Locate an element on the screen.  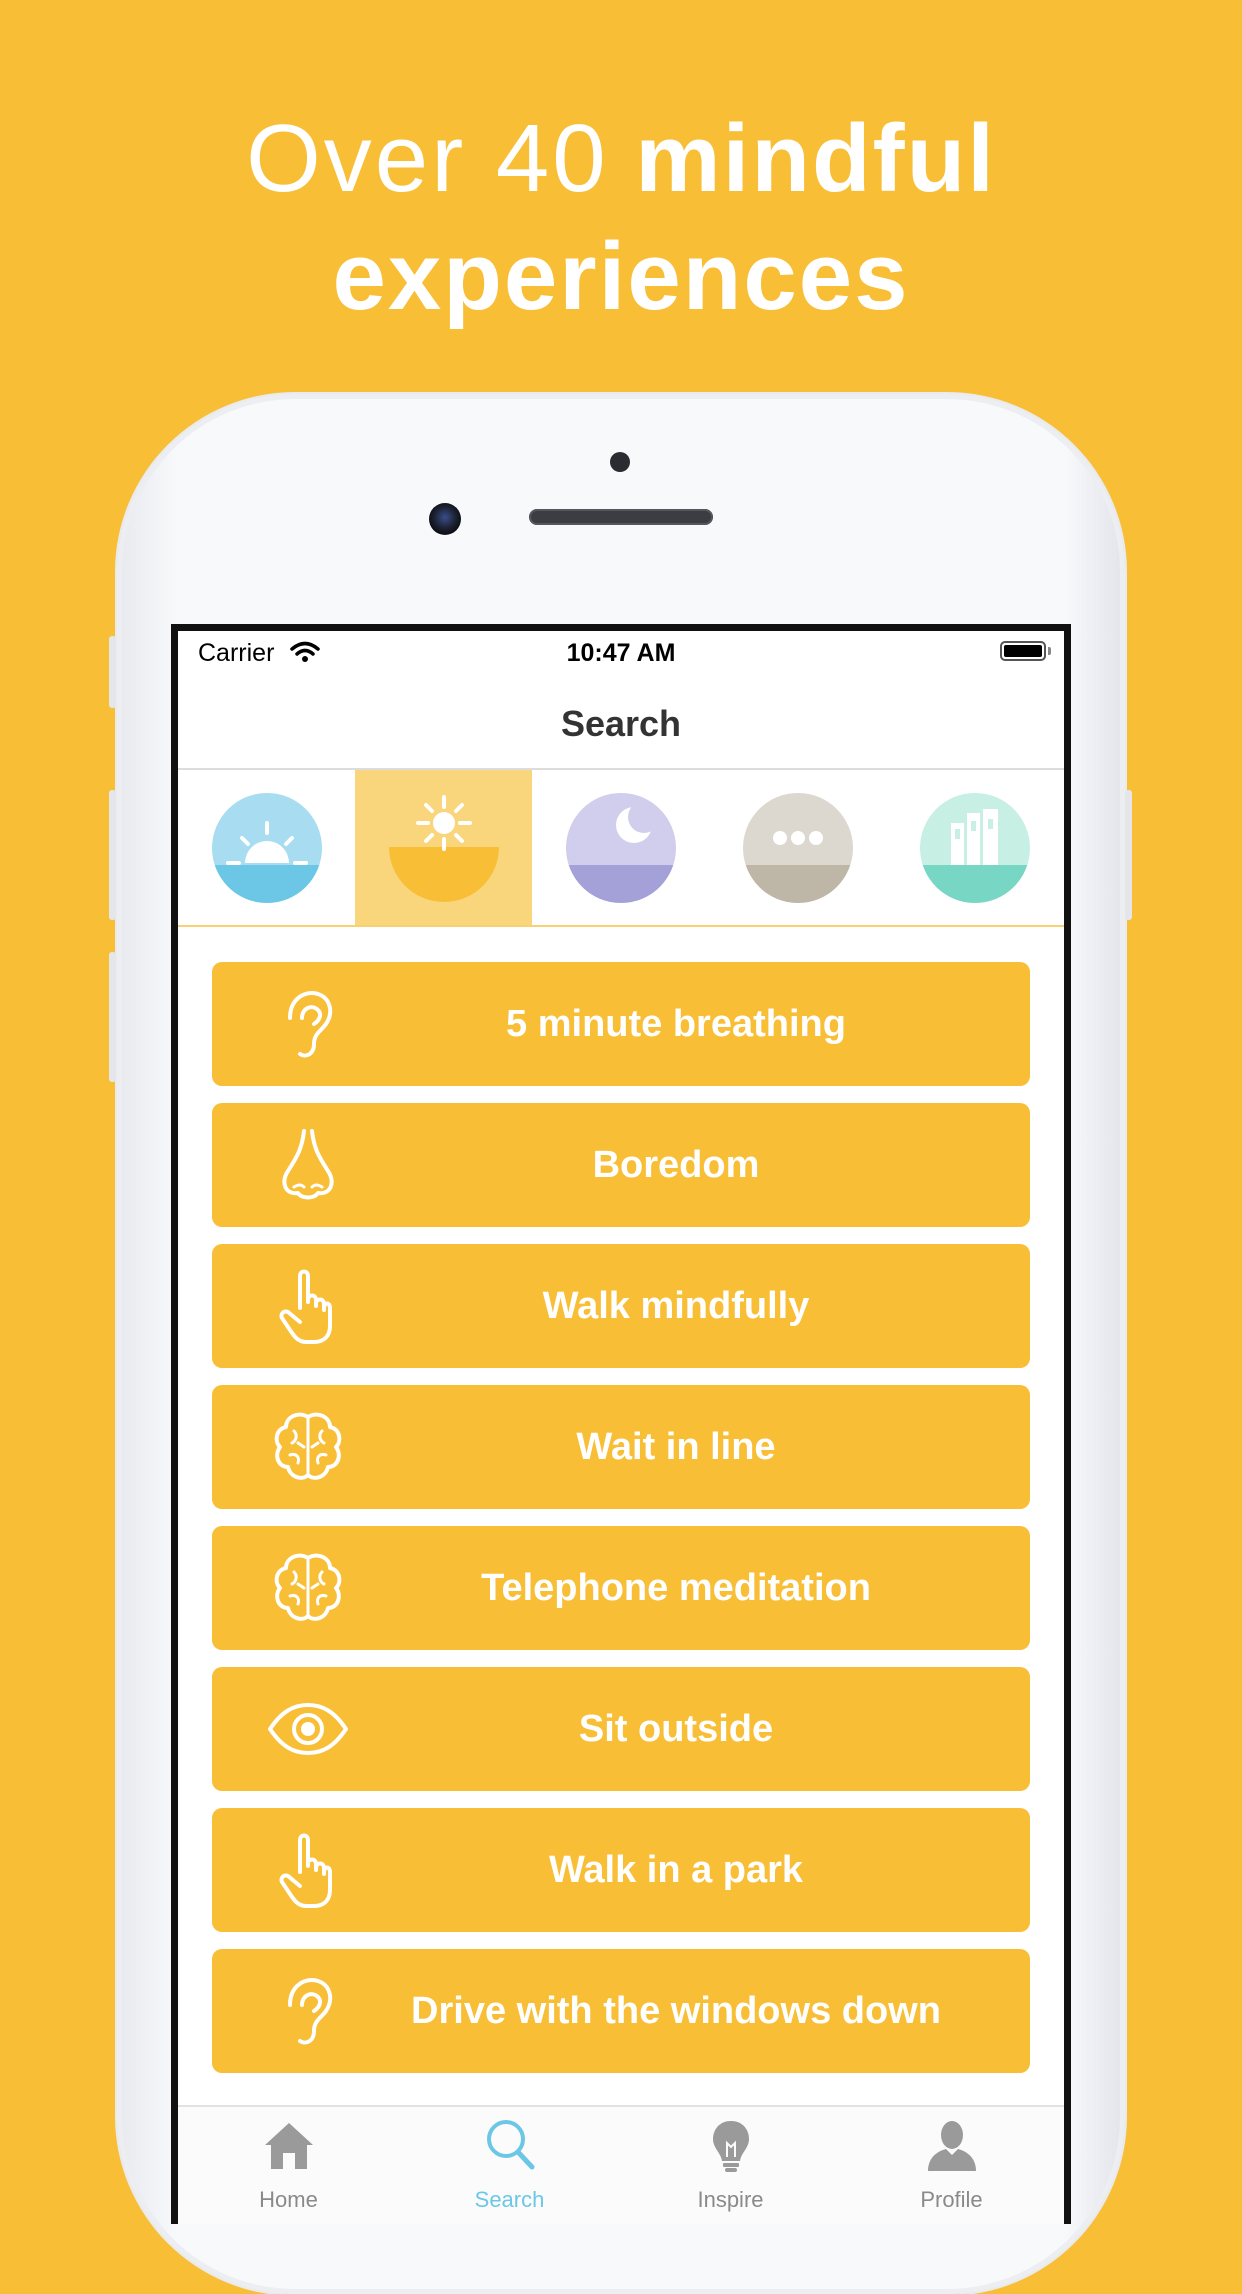
item-label: Walk mindfully is located at coordinates (676, 1306).